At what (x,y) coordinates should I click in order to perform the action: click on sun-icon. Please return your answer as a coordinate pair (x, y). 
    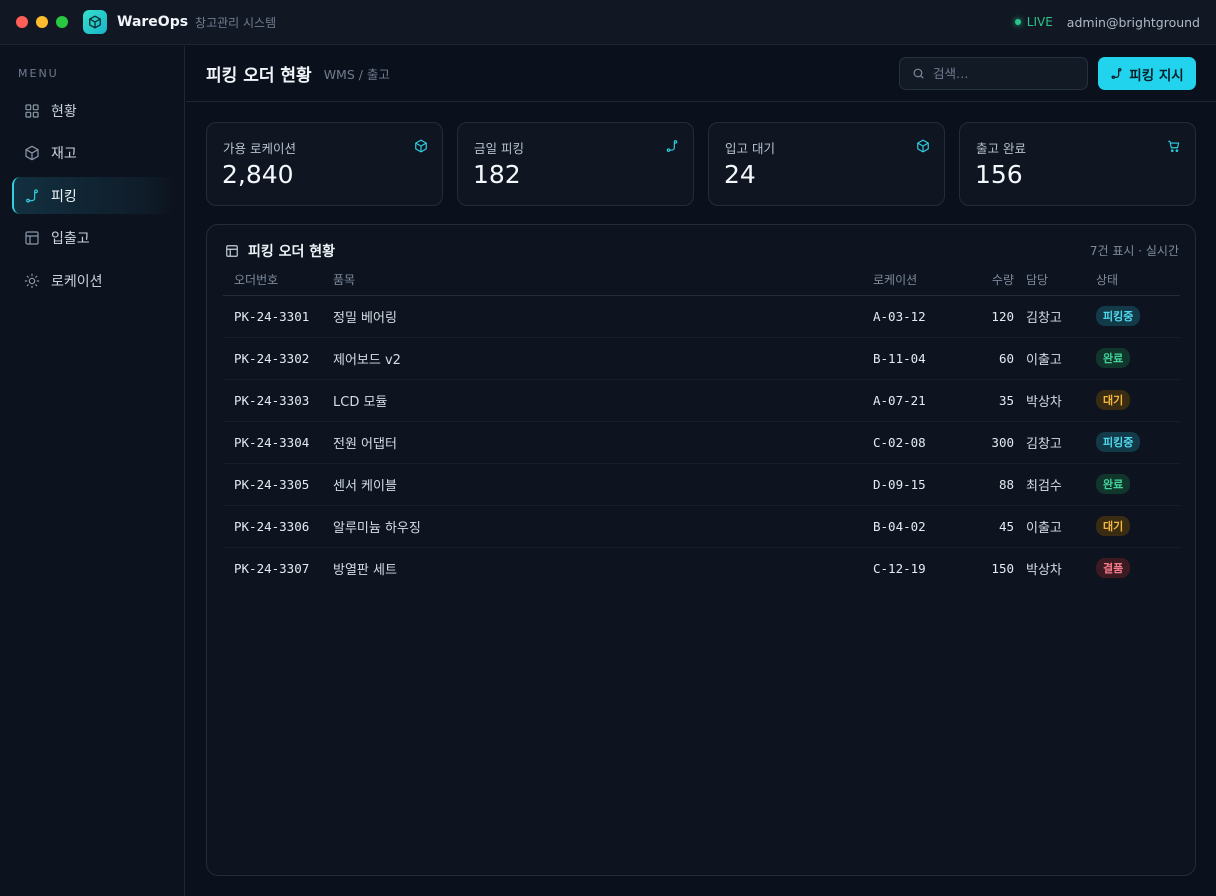
    Looking at the image, I should click on (32, 280).